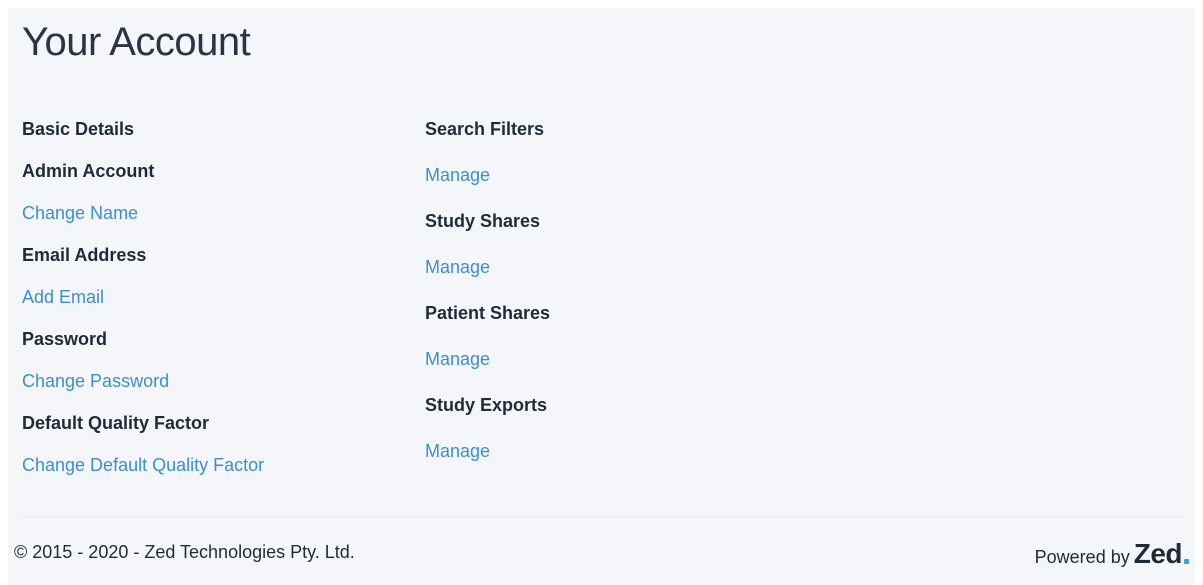 This screenshot has height=585, width=1203. I want to click on footer-divider, so click(601, 516).